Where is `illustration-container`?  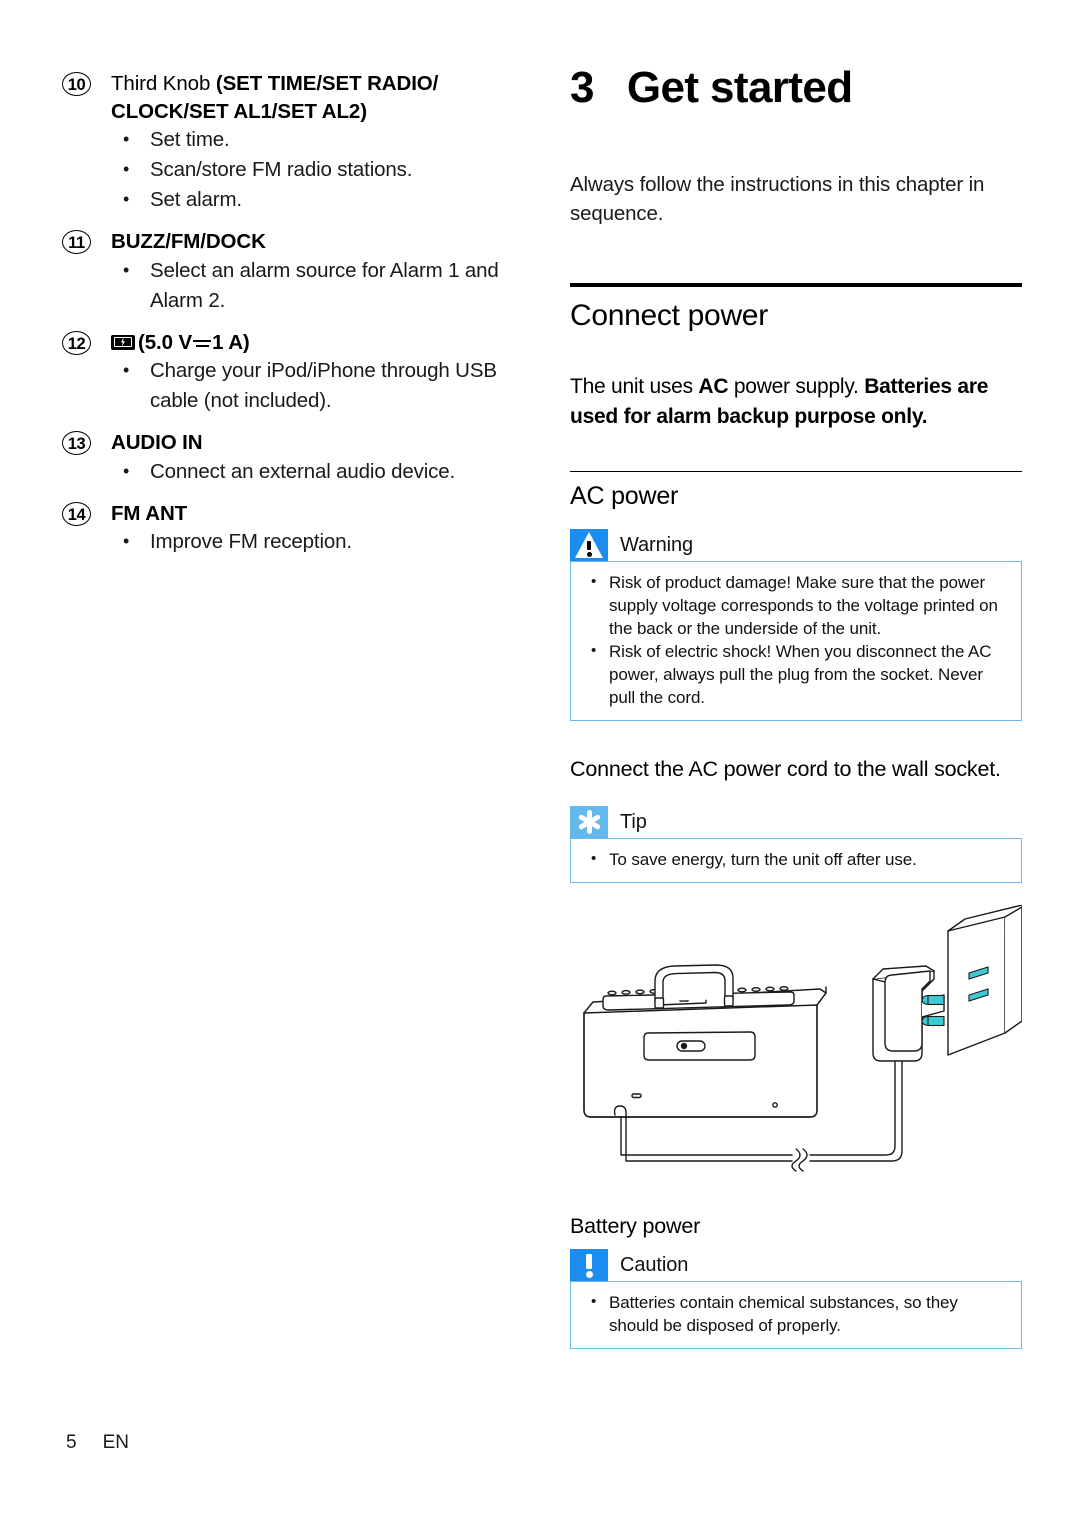 illustration-container is located at coordinates (796, 1055).